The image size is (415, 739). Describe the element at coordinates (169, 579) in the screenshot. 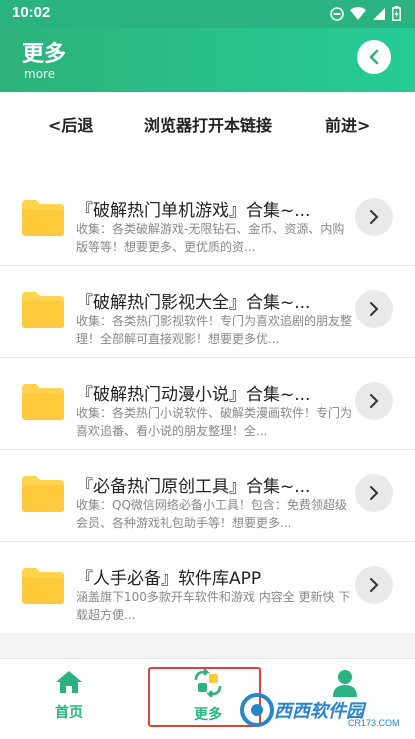

I see `item-title: 『人手必备』软件库APP` at that location.